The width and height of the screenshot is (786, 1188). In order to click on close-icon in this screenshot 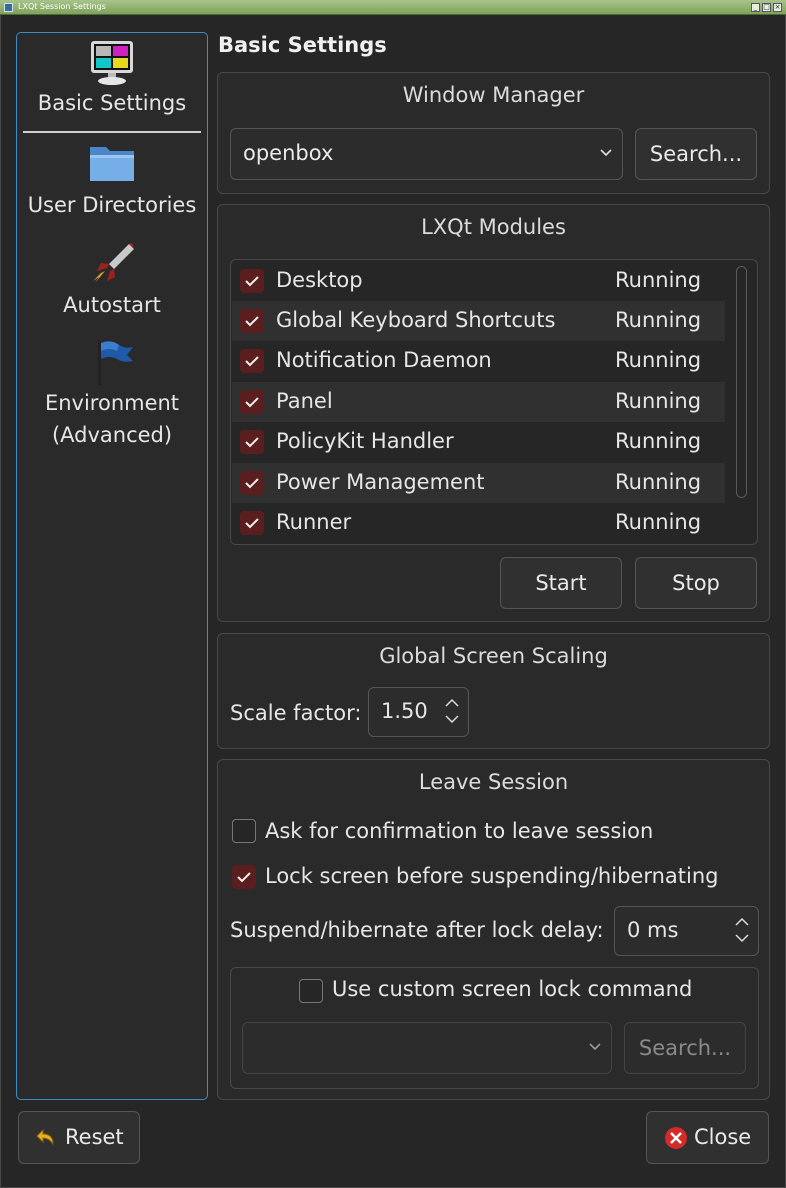, I will do `click(676, 1138)`.